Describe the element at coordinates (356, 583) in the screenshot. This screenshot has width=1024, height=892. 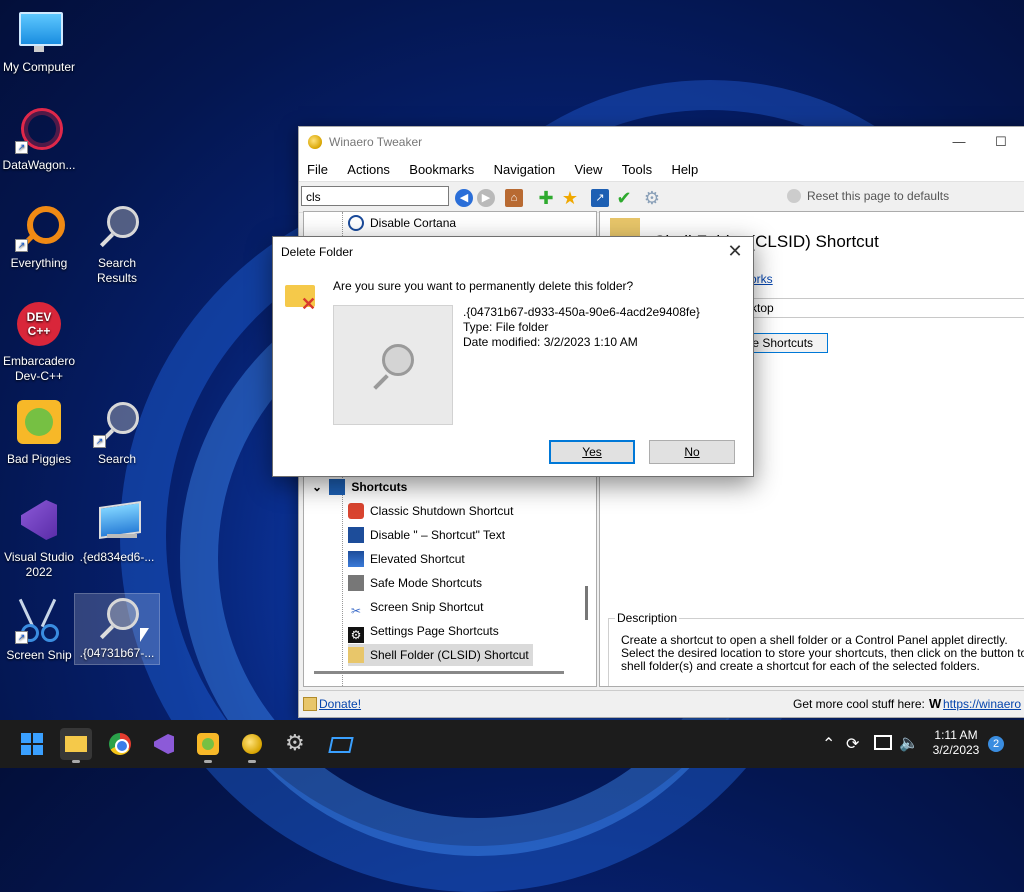
I see `safe-mode-icon` at that location.